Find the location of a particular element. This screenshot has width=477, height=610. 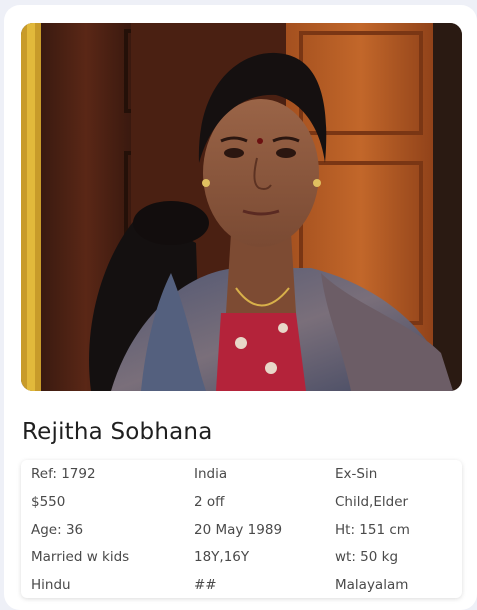

employment-status: Ex-Sin is located at coordinates (356, 474).